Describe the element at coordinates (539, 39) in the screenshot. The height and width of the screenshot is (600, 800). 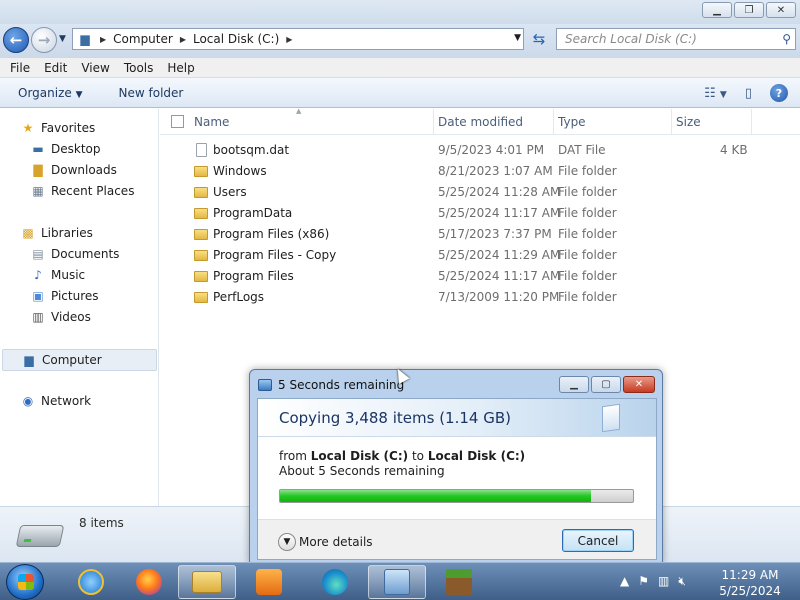
I see `refresh-icon: ⇆` at that location.